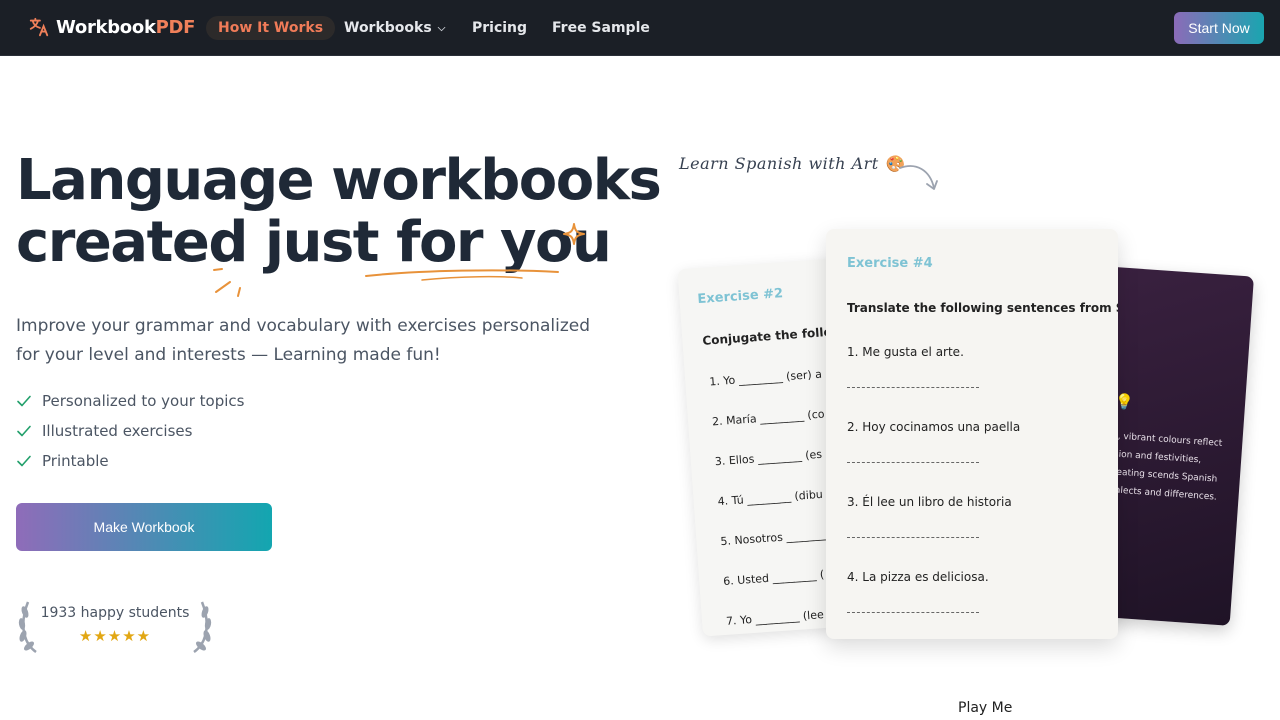 The width and height of the screenshot is (1280, 720). What do you see at coordinates (601, 28) in the screenshot?
I see `nav-free-sample: Free Sample` at bounding box center [601, 28].